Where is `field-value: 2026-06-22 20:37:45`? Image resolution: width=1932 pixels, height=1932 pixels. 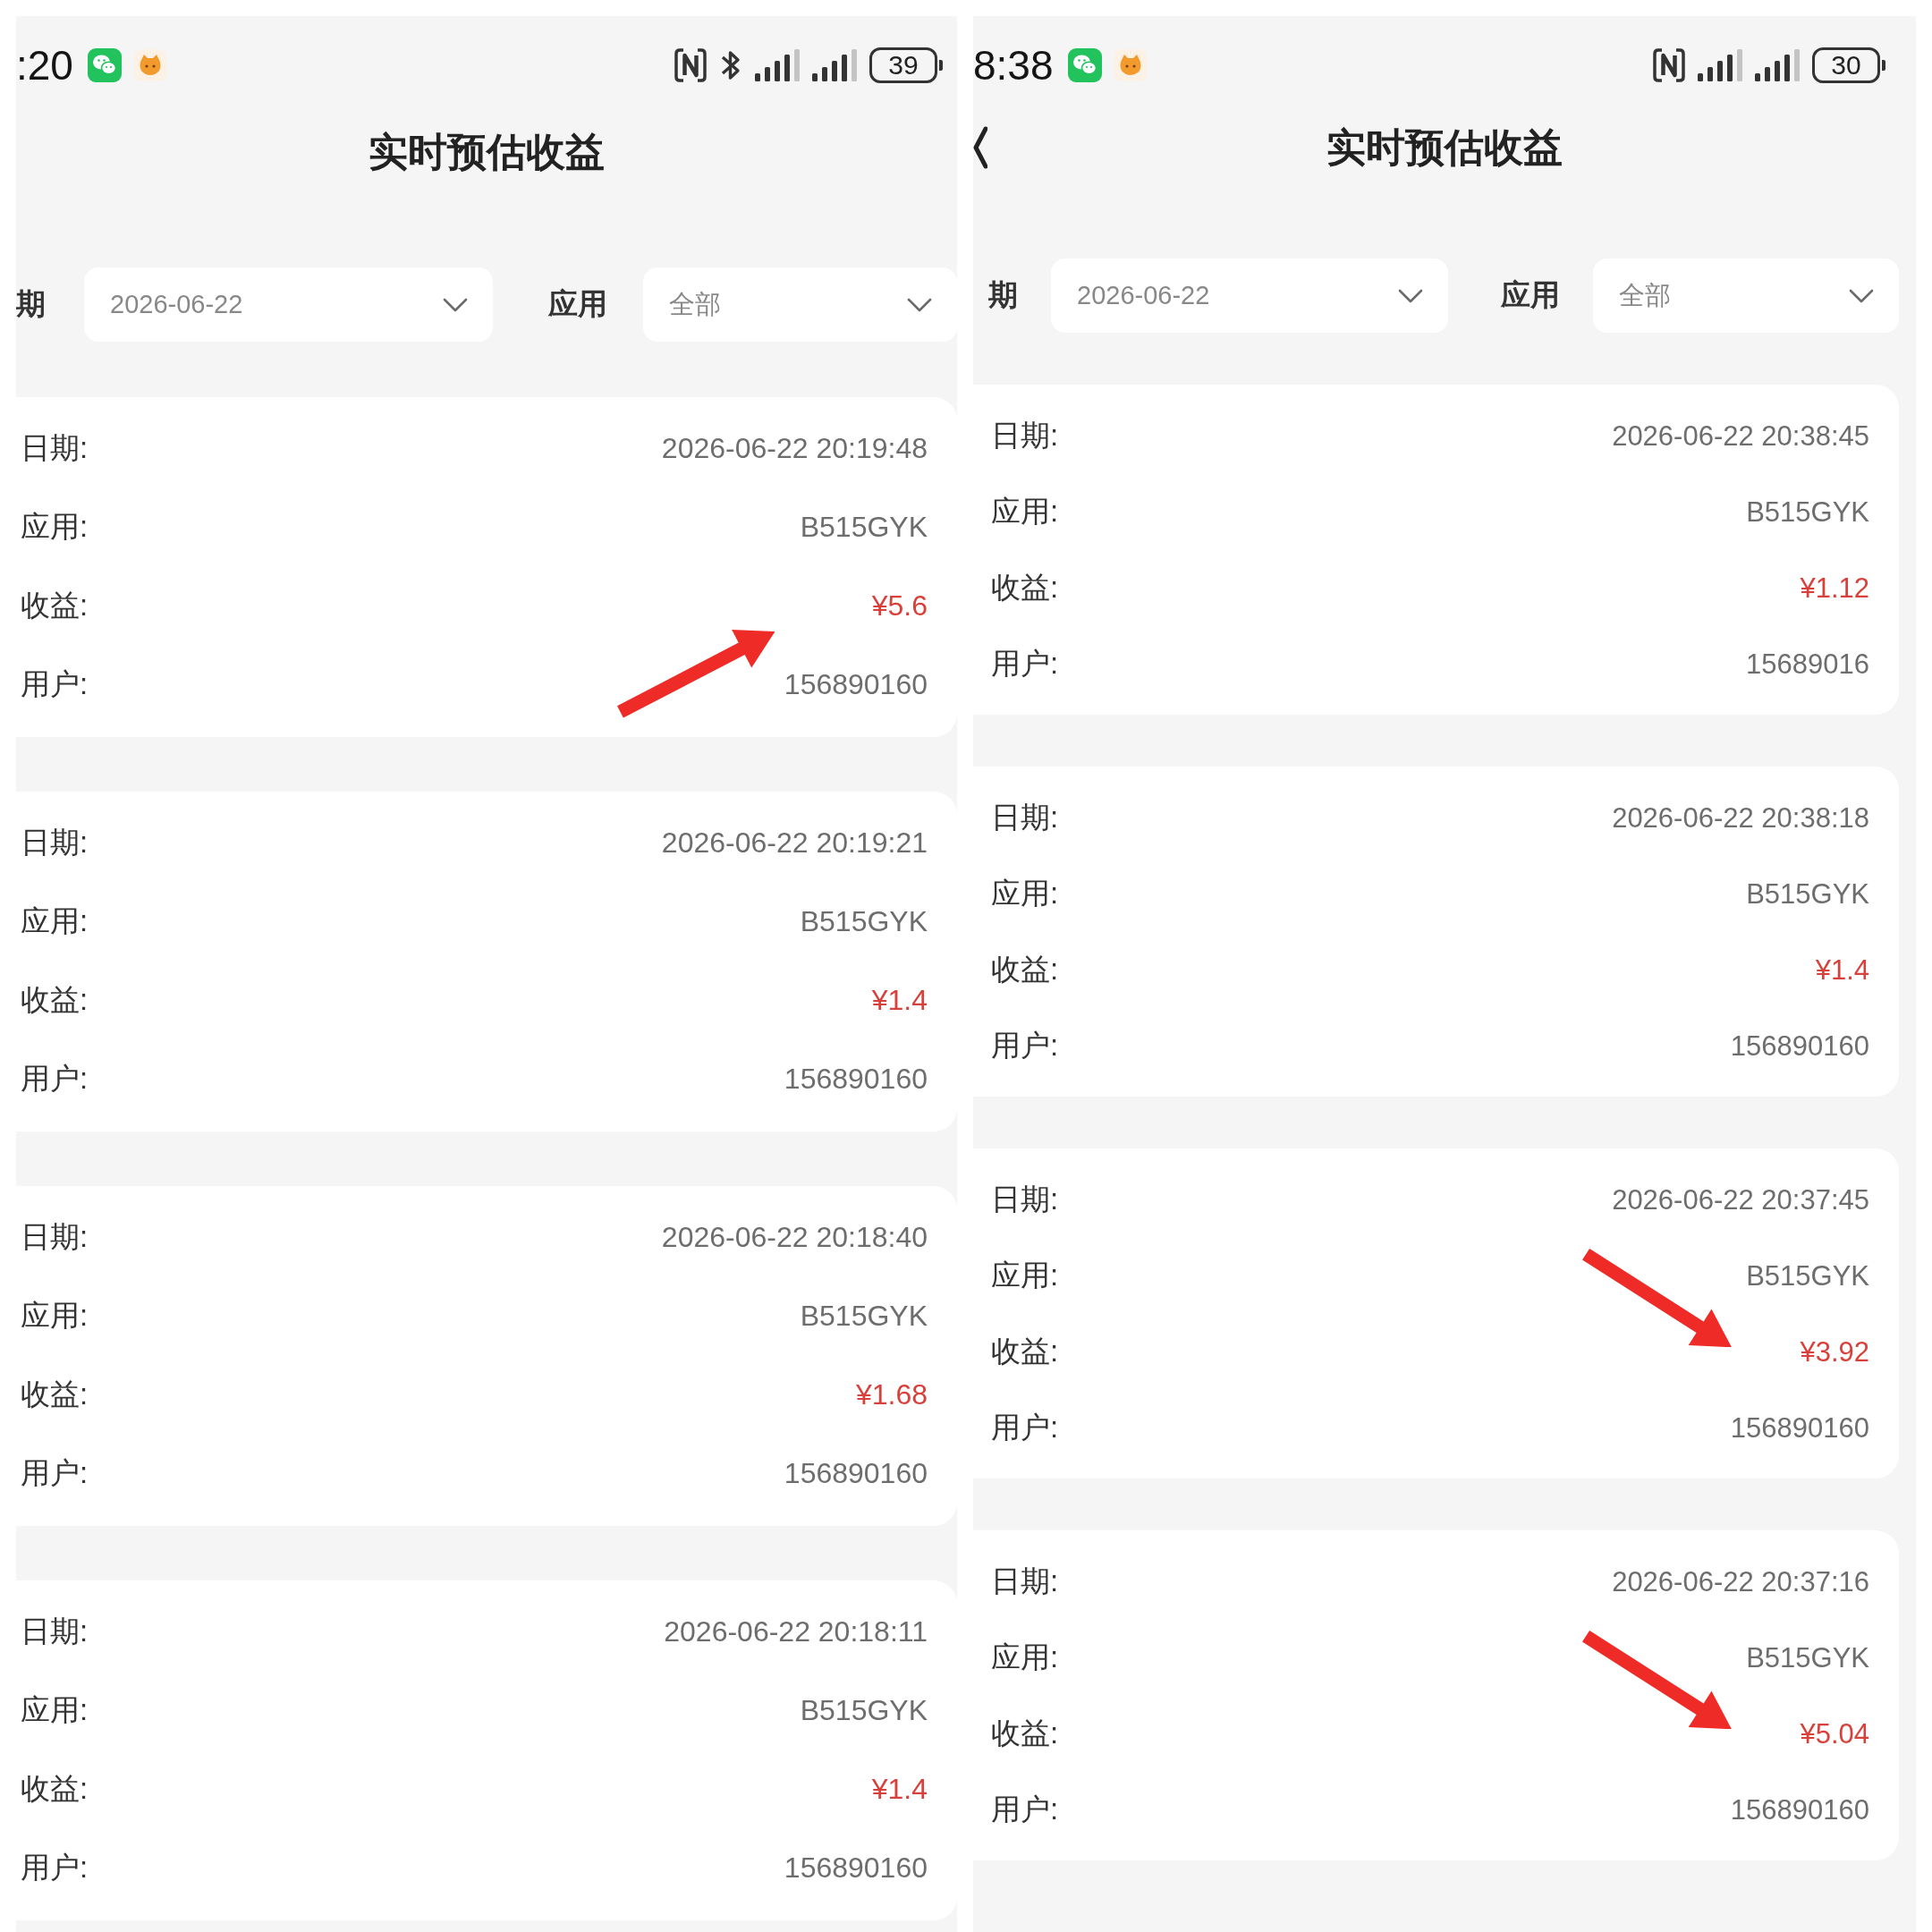
field-value: 2026-06-22 20:37:45 is located at coordinates (1740, 1199).